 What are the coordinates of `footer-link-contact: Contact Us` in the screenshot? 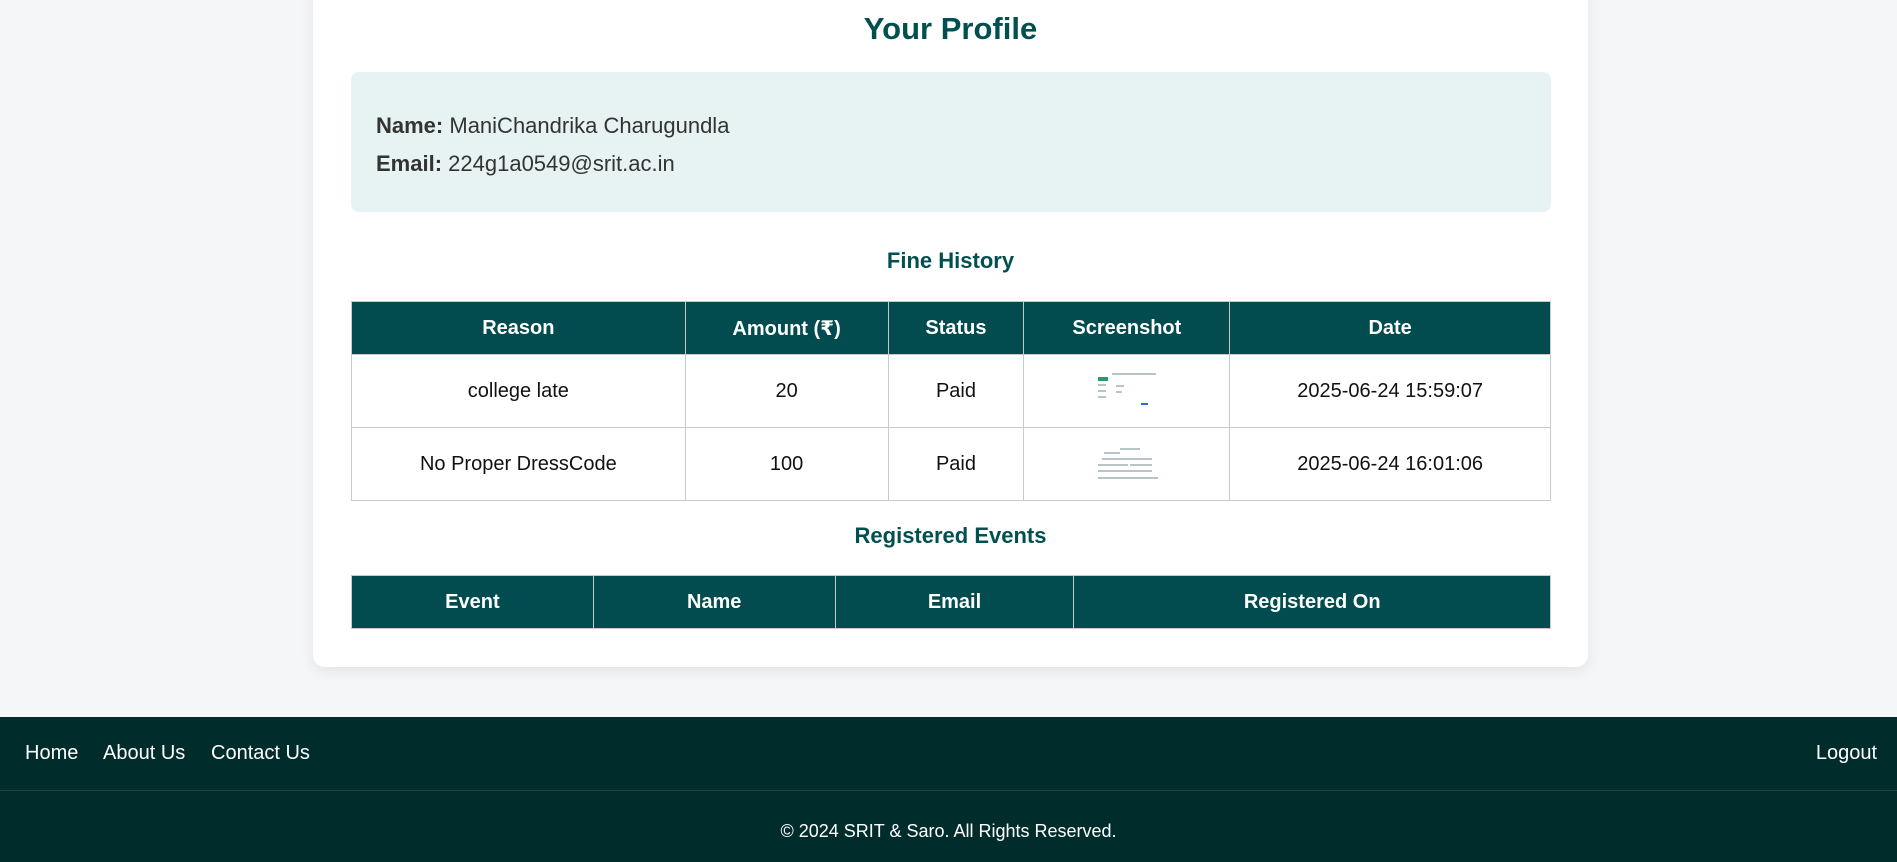 It's located at (260, 753).